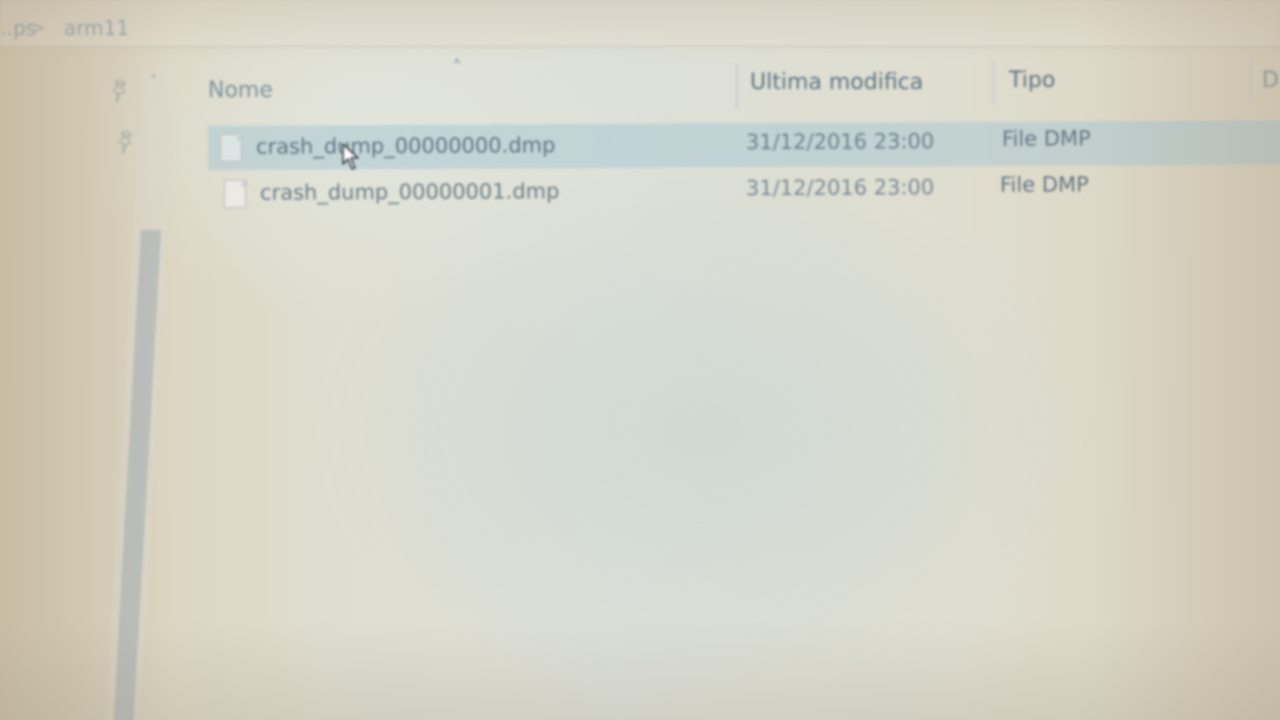  What do you see at coordinates (240, 90) in the screenshot?
I see `column-header-name: Nome` at bounding box center [240, 90].